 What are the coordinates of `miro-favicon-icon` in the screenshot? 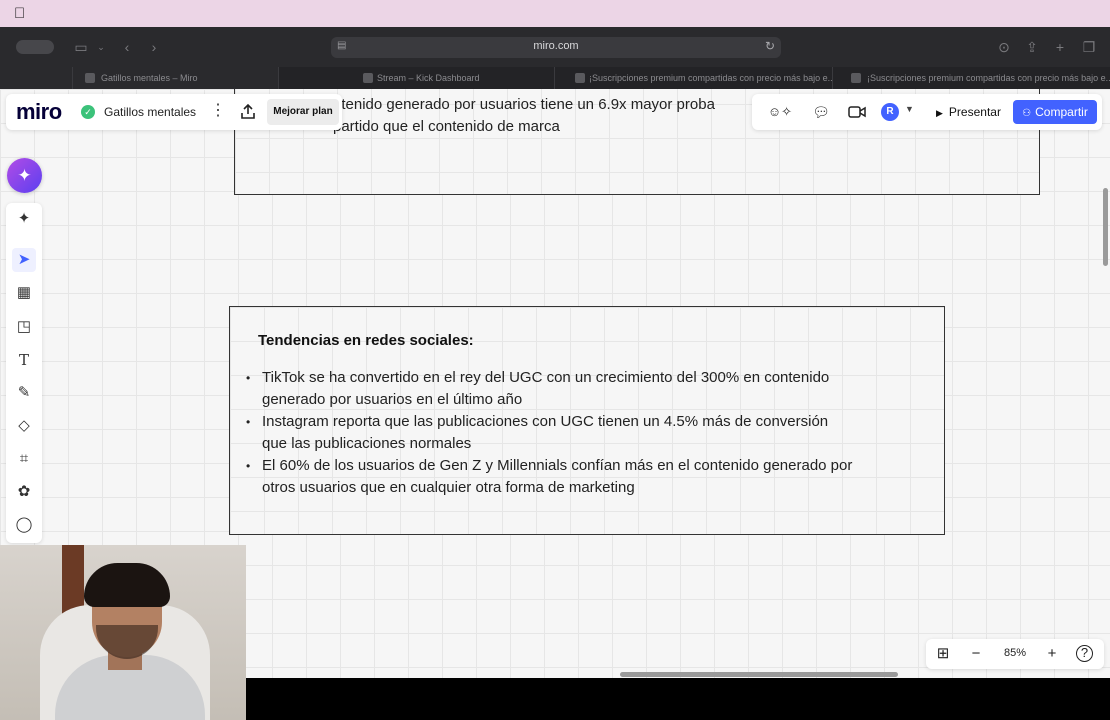 It's located at (90, 78).